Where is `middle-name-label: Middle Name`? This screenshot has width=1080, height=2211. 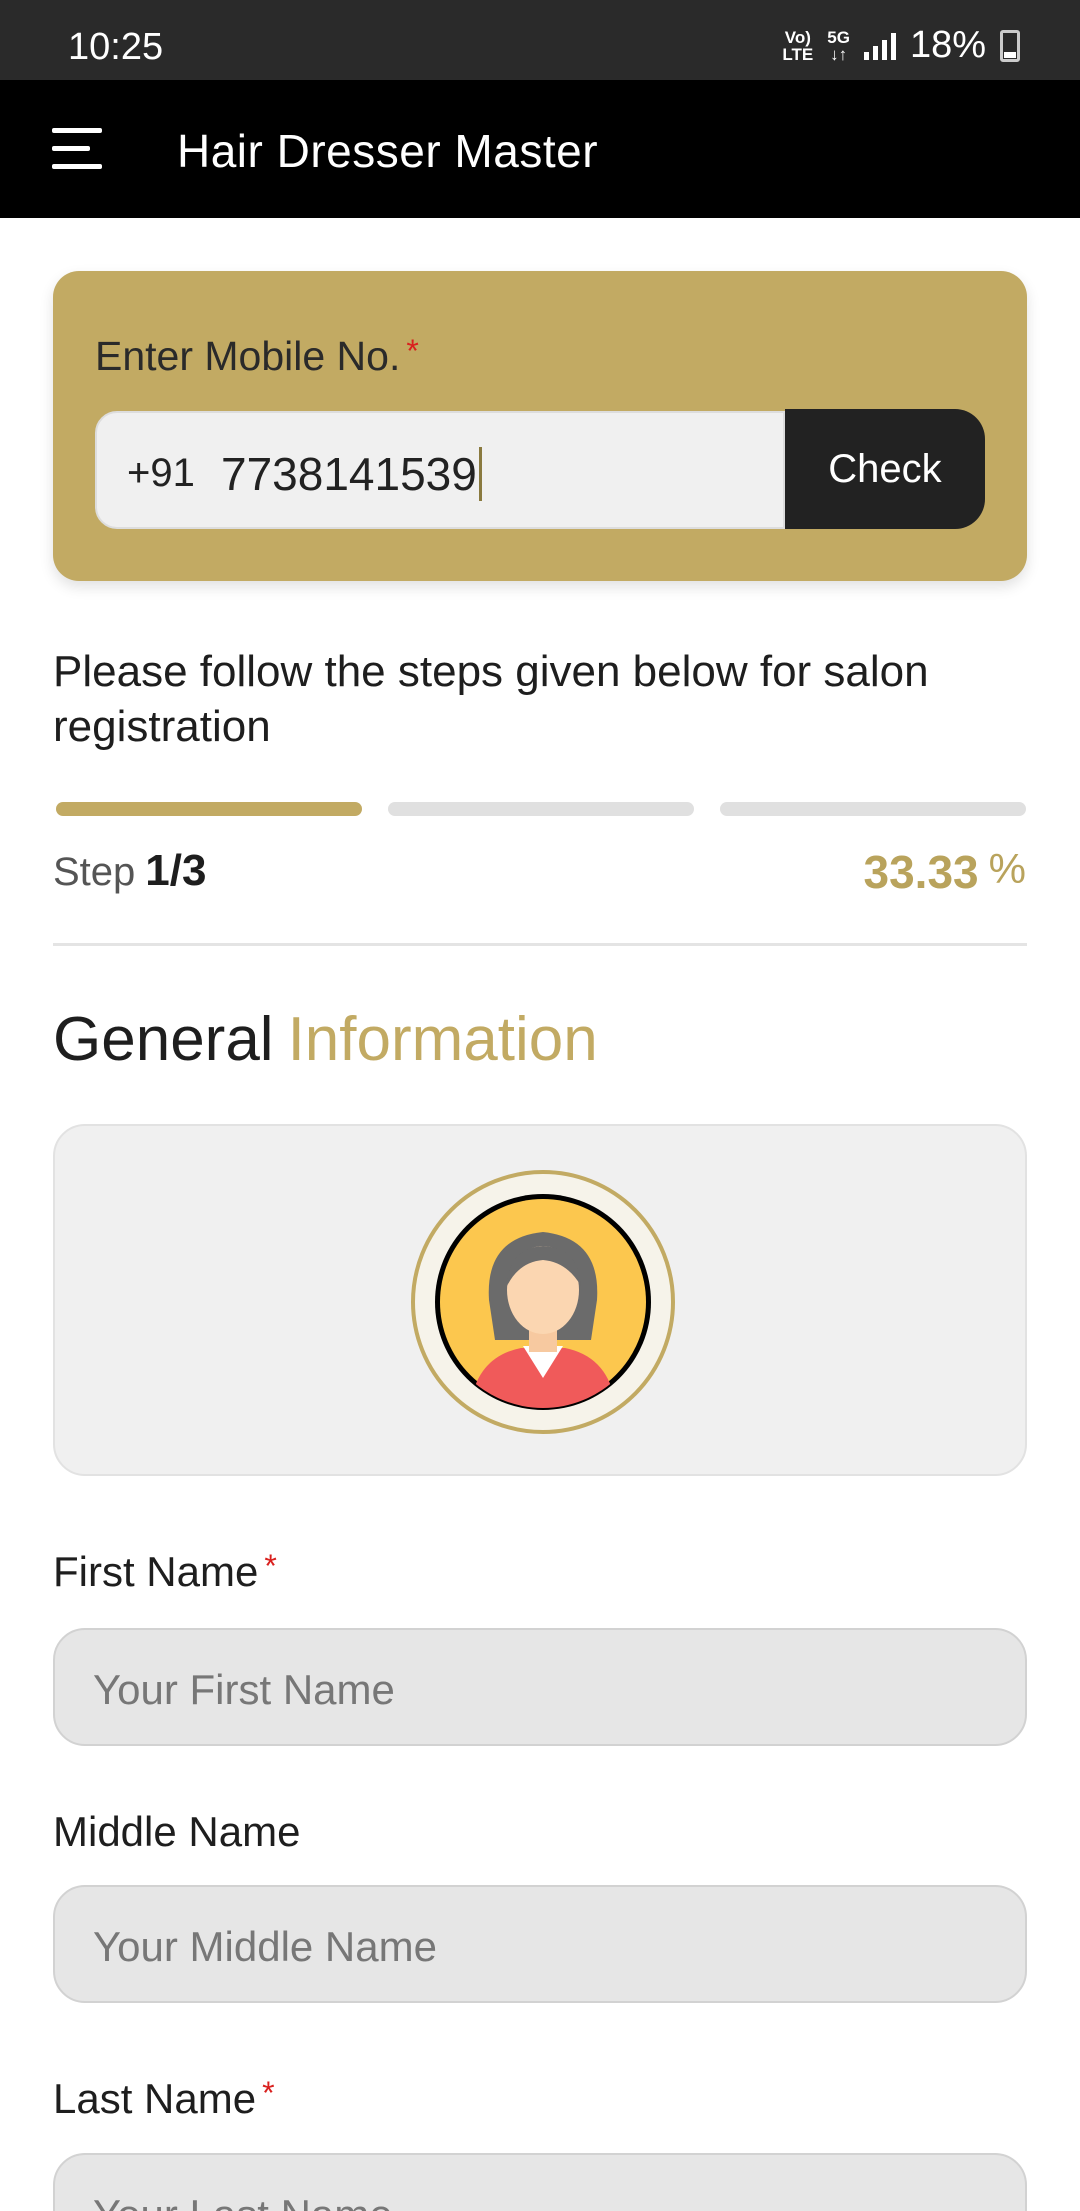
middle-name-label: Middle Name is located at coordinates (177, 1831).